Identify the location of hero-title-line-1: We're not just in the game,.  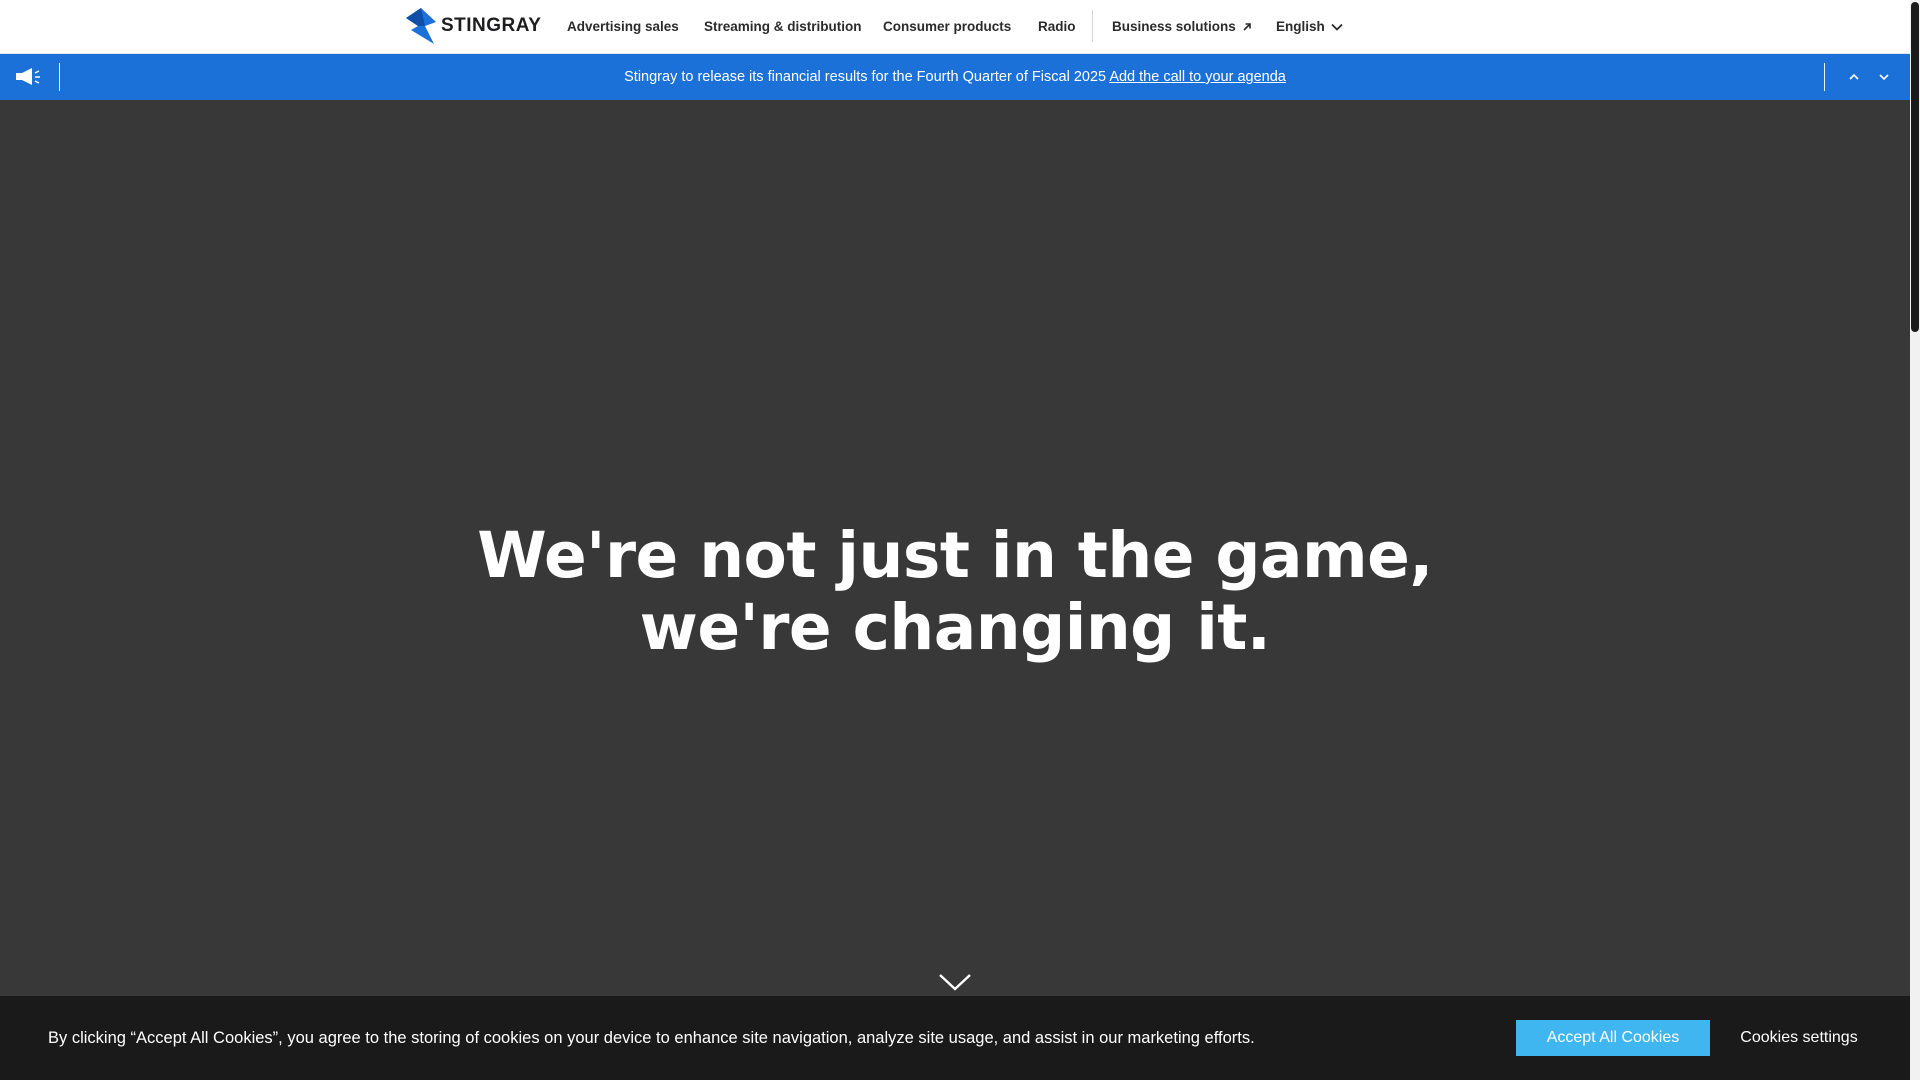
(955, 555).